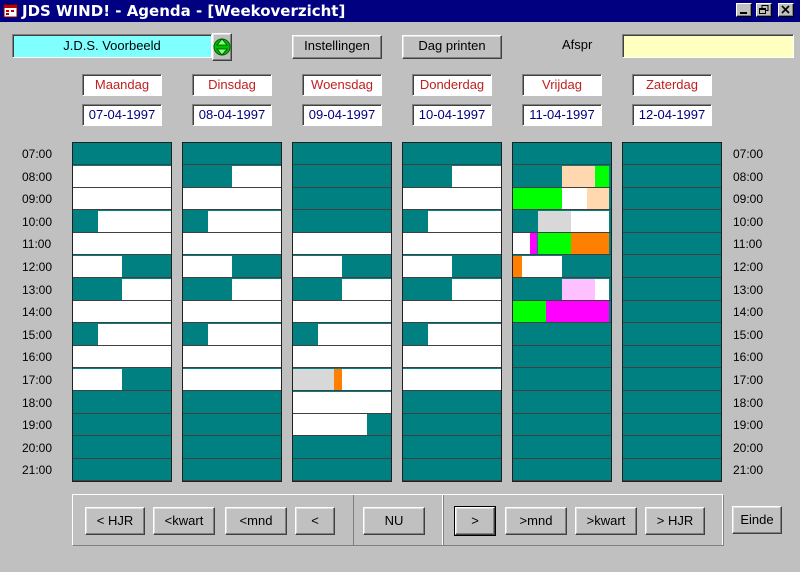 This screenshot has width=800, height=572. Describe the element at coordinates (452, 115) in the screenshot. I see `day-date-3: 10-04-1997` at that location.